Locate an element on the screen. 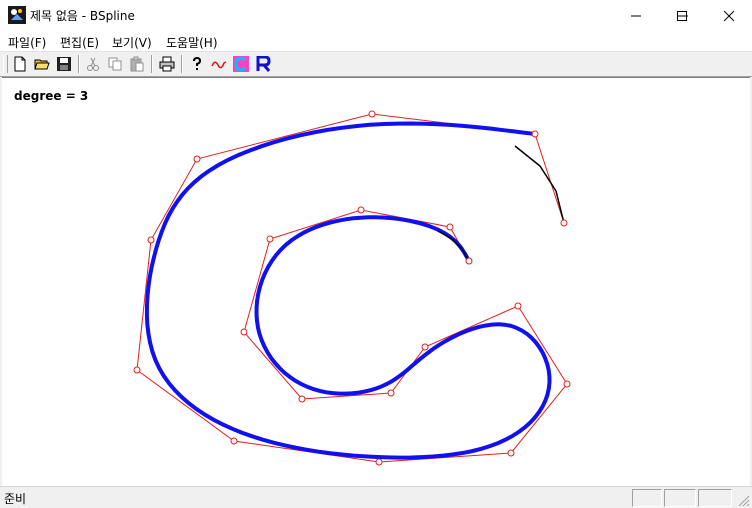 This screenshot has height=508, width=752. menu-file: 파일(F) is located at coordinates (27, 42).